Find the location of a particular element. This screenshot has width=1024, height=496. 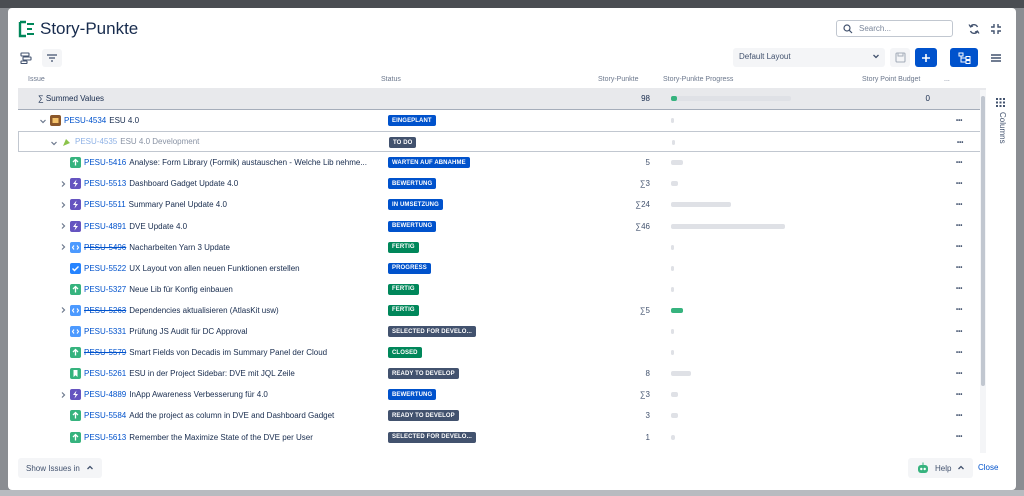

column-header-budget: Story Point Budget is located at coordinates (891, 79).